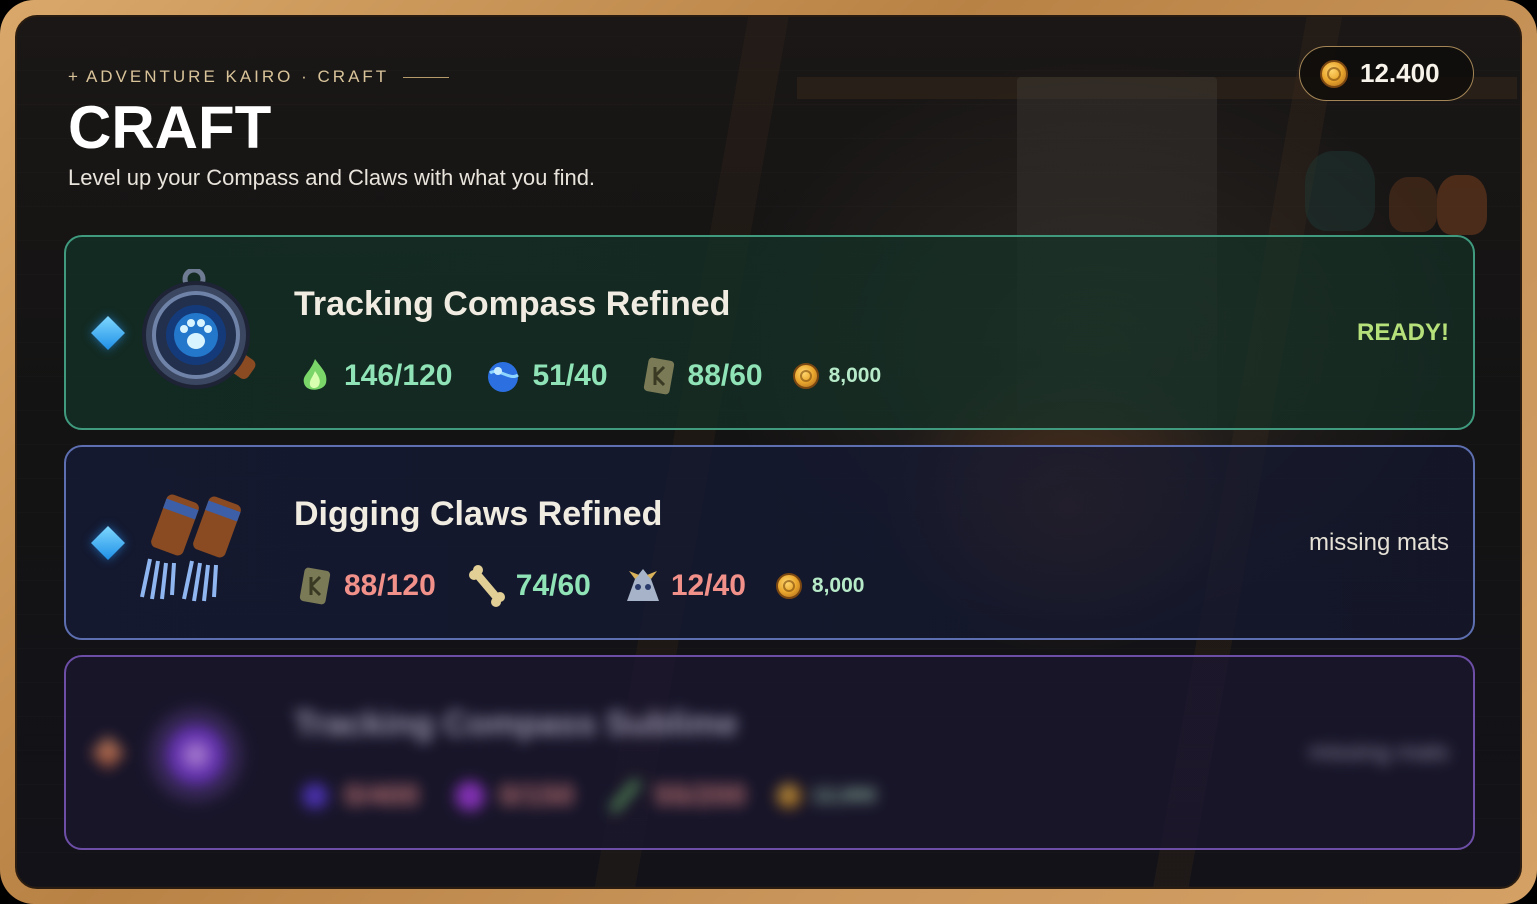  Describe the element at coordinates (725, 375) in the screenshot. I see `material-quantity: 88/60` at that location.